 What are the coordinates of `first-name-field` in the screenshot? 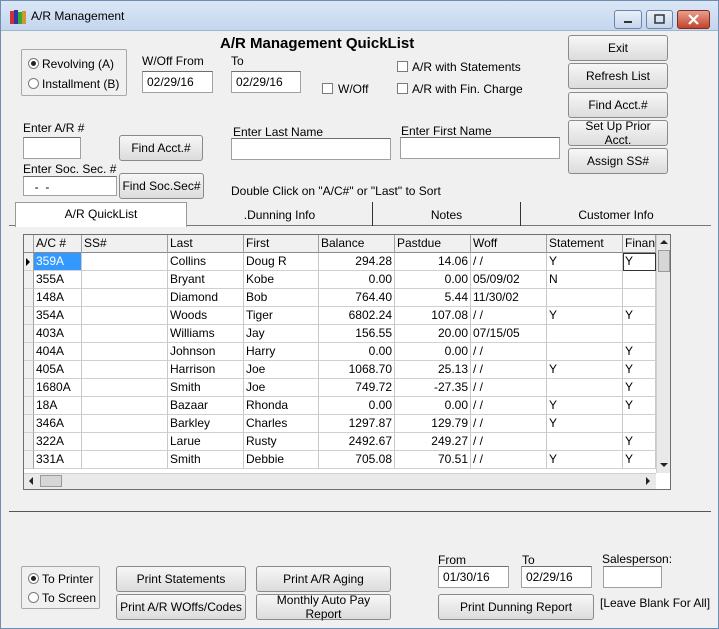 It's located at (480, 148).